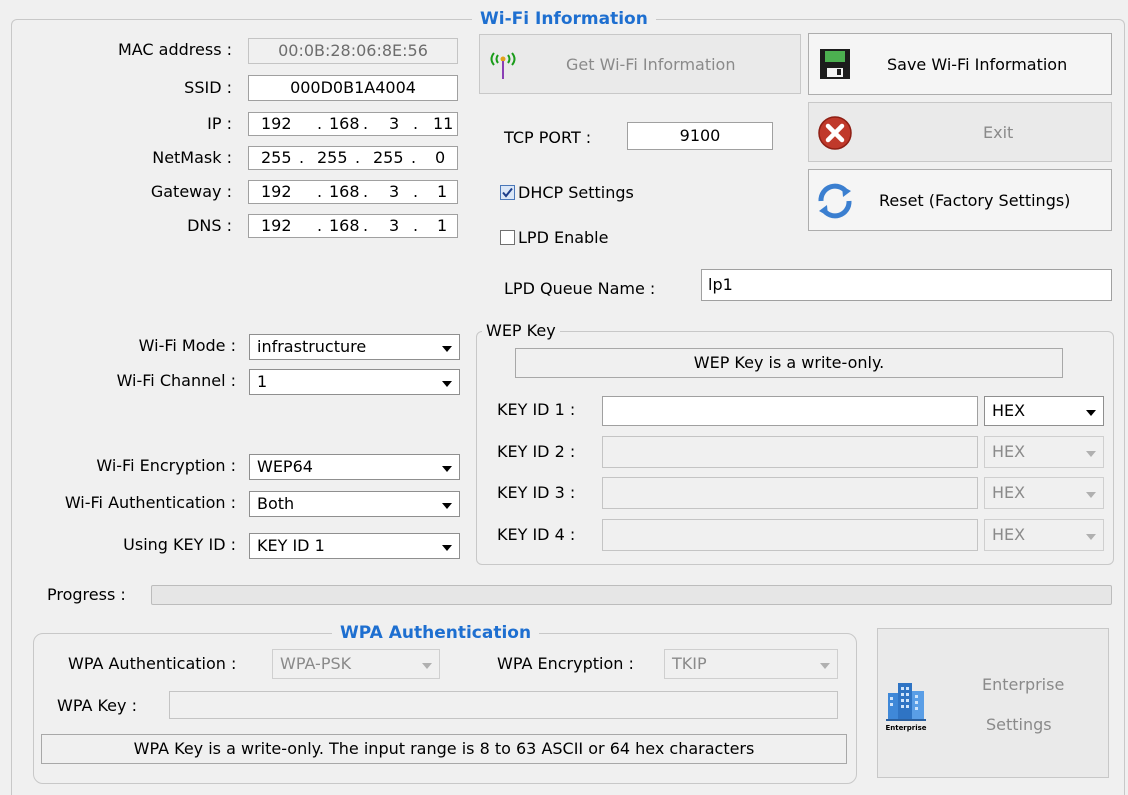  What do you see at coordinates (975, 200) in the screenshot?
I see `reset-factory-settings-label: Reset (Factory Settings)` at bounding box center [975, 200].